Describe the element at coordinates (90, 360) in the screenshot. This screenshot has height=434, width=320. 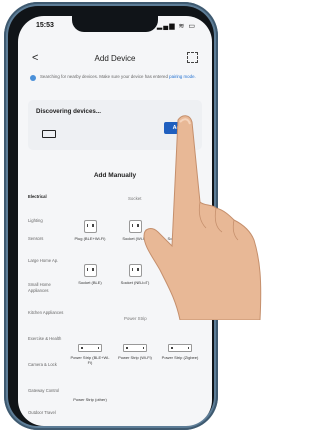
I see `device-name: Power Strip (BLE+Wi-Fi)` at that location.